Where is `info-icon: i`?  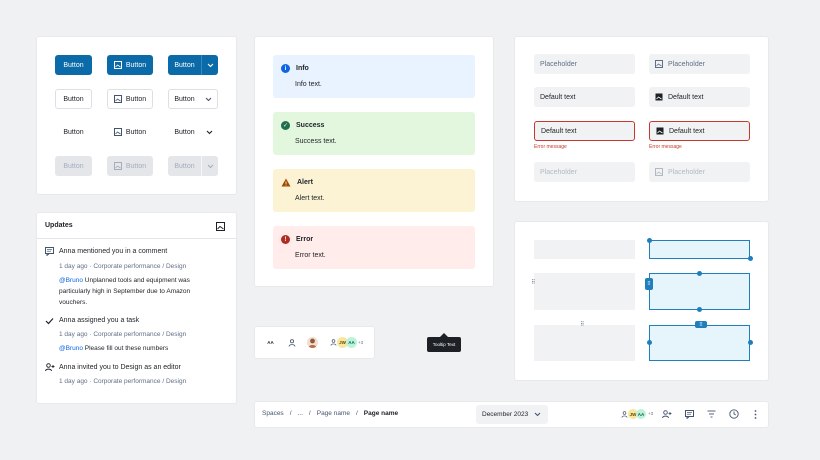
info-icon: i is located at coordinates (285, 68).